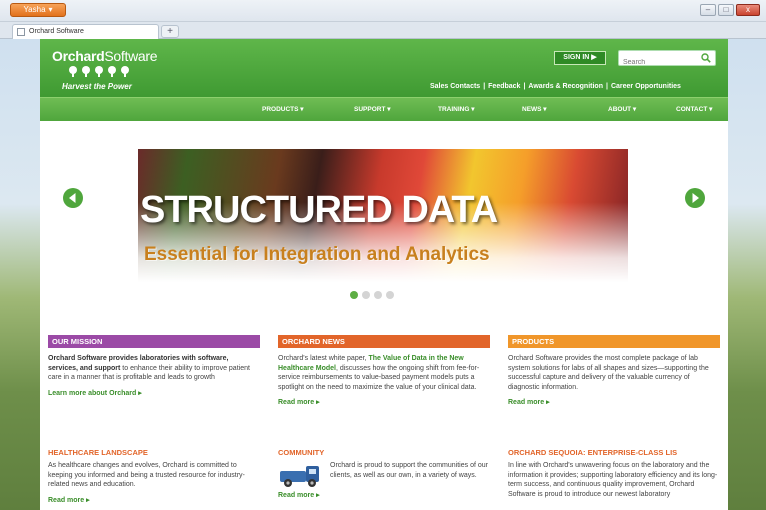  What do you see at coordinates (747, 274) in the screenshot?
I see `desktop-background-right` at bounding box center [747, 274].